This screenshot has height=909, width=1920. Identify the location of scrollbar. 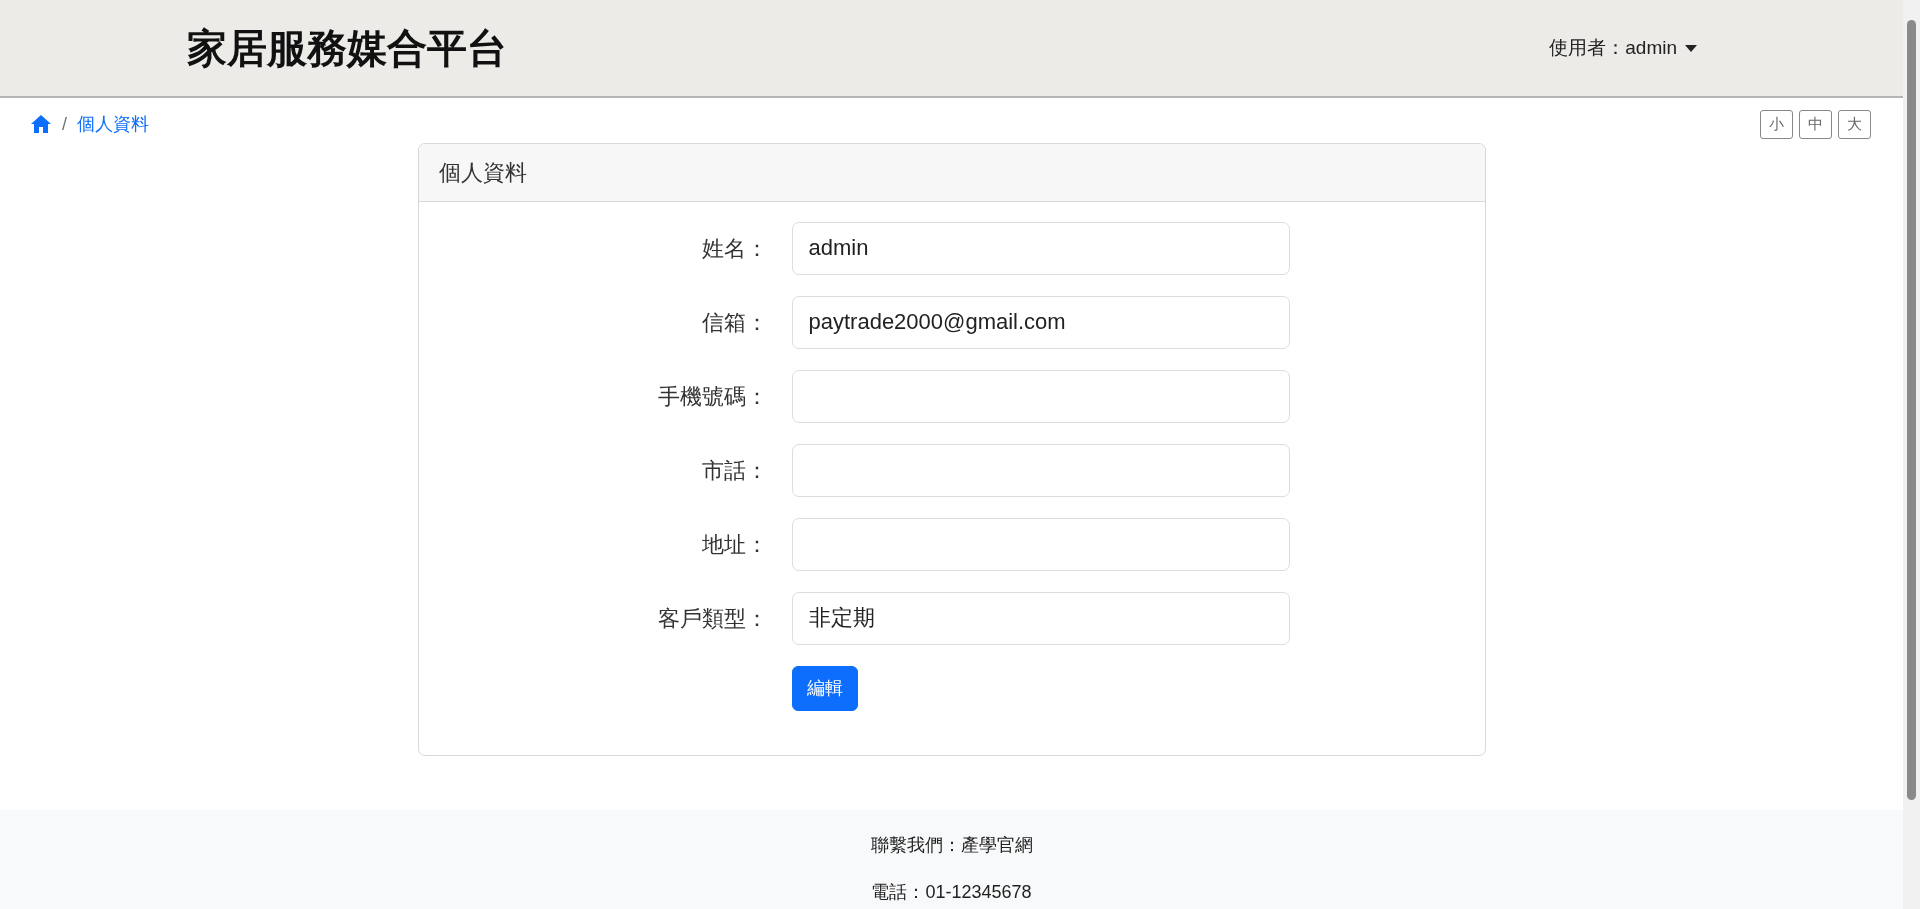
(1911, 454).